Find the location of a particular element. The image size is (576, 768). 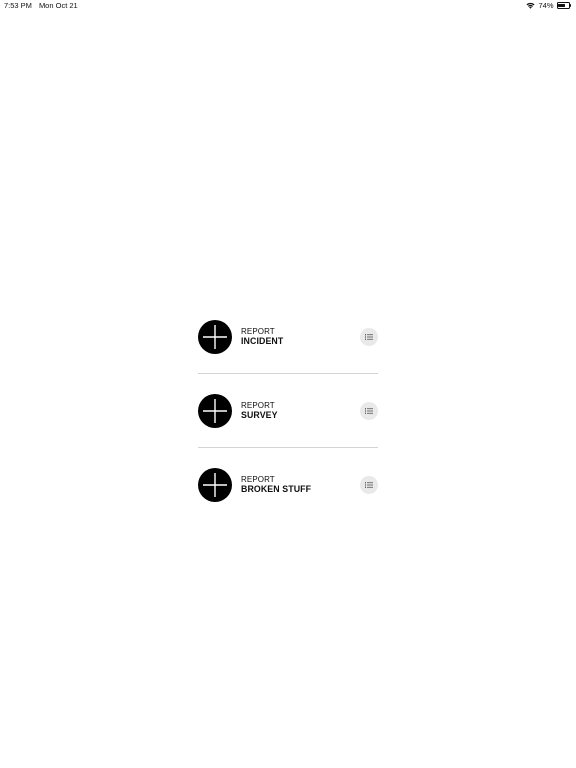

add-survey-button is located at coordinates (215, 410).